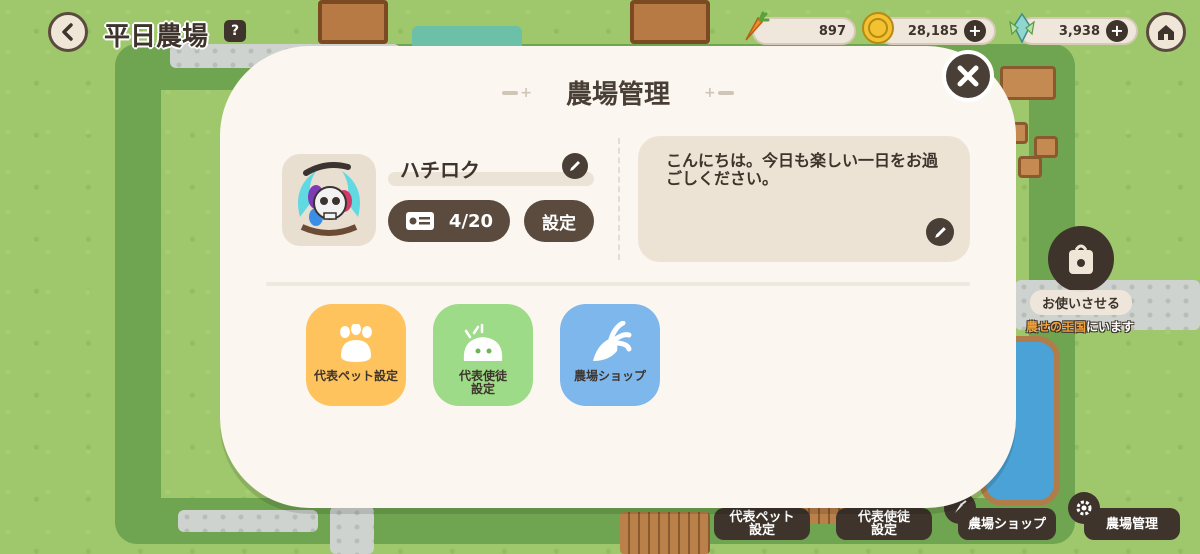 This screenshot has height=554, width=1200. I want to click on bottom-servant-settings-button: 代表使徒 設定, so click(884, 524).